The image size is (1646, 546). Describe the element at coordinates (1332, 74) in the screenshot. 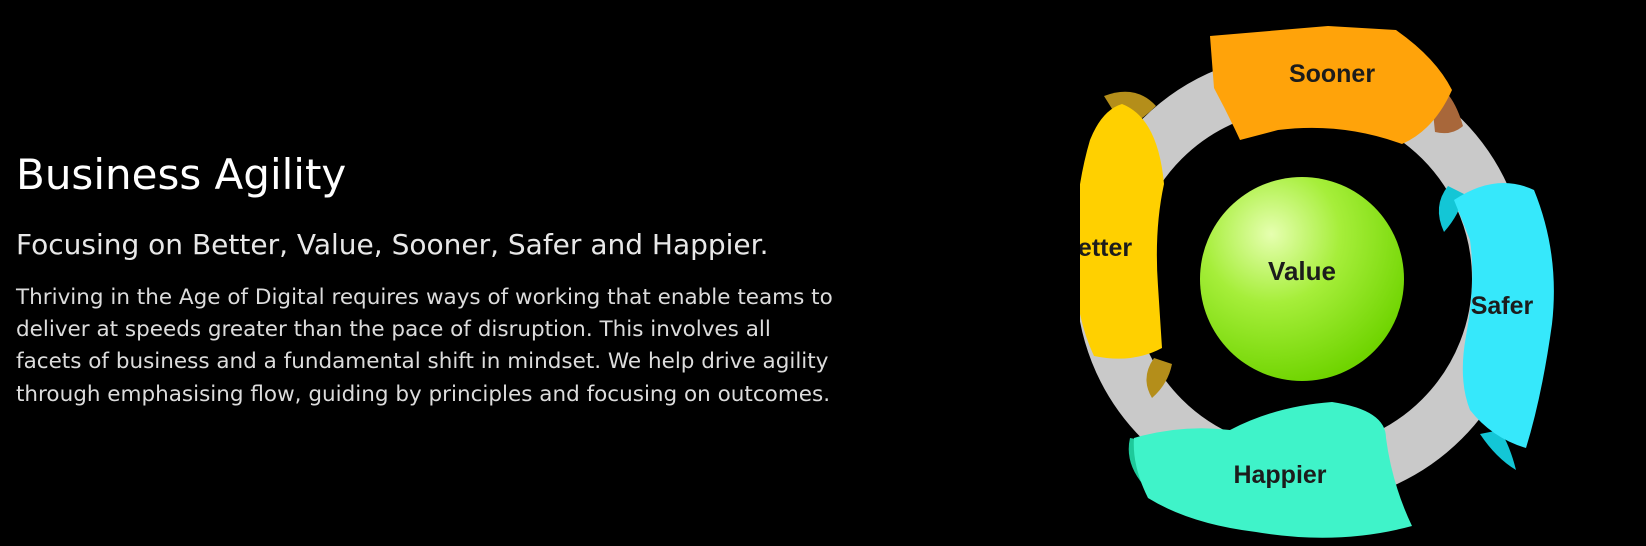

I see `segment-label-sooner: Sooner` at that location.